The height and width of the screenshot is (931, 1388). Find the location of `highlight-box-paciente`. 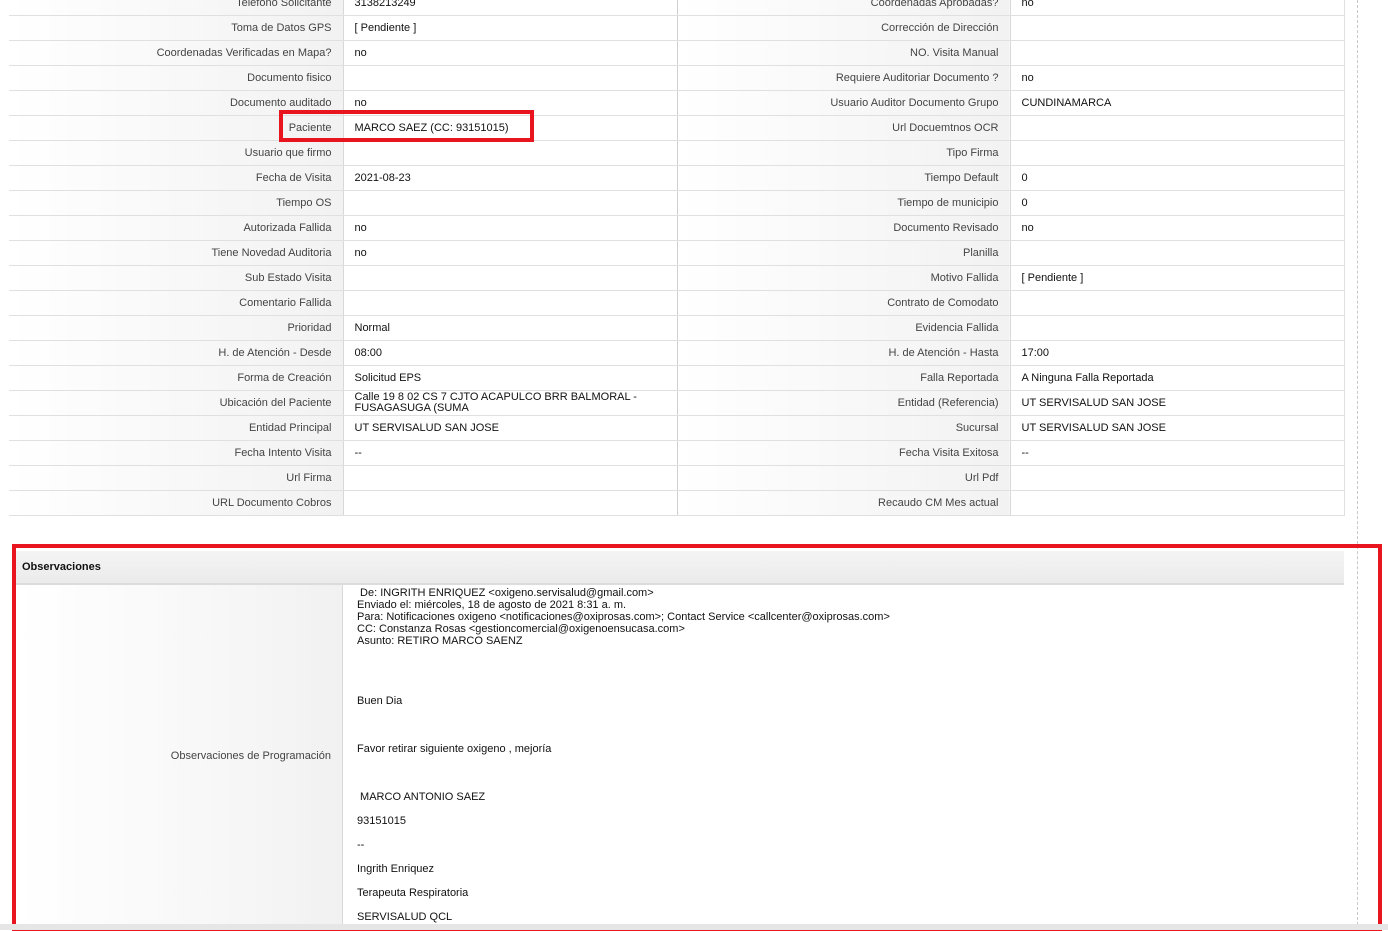

highlight-box-paciente is located at coordinates (406, 126).